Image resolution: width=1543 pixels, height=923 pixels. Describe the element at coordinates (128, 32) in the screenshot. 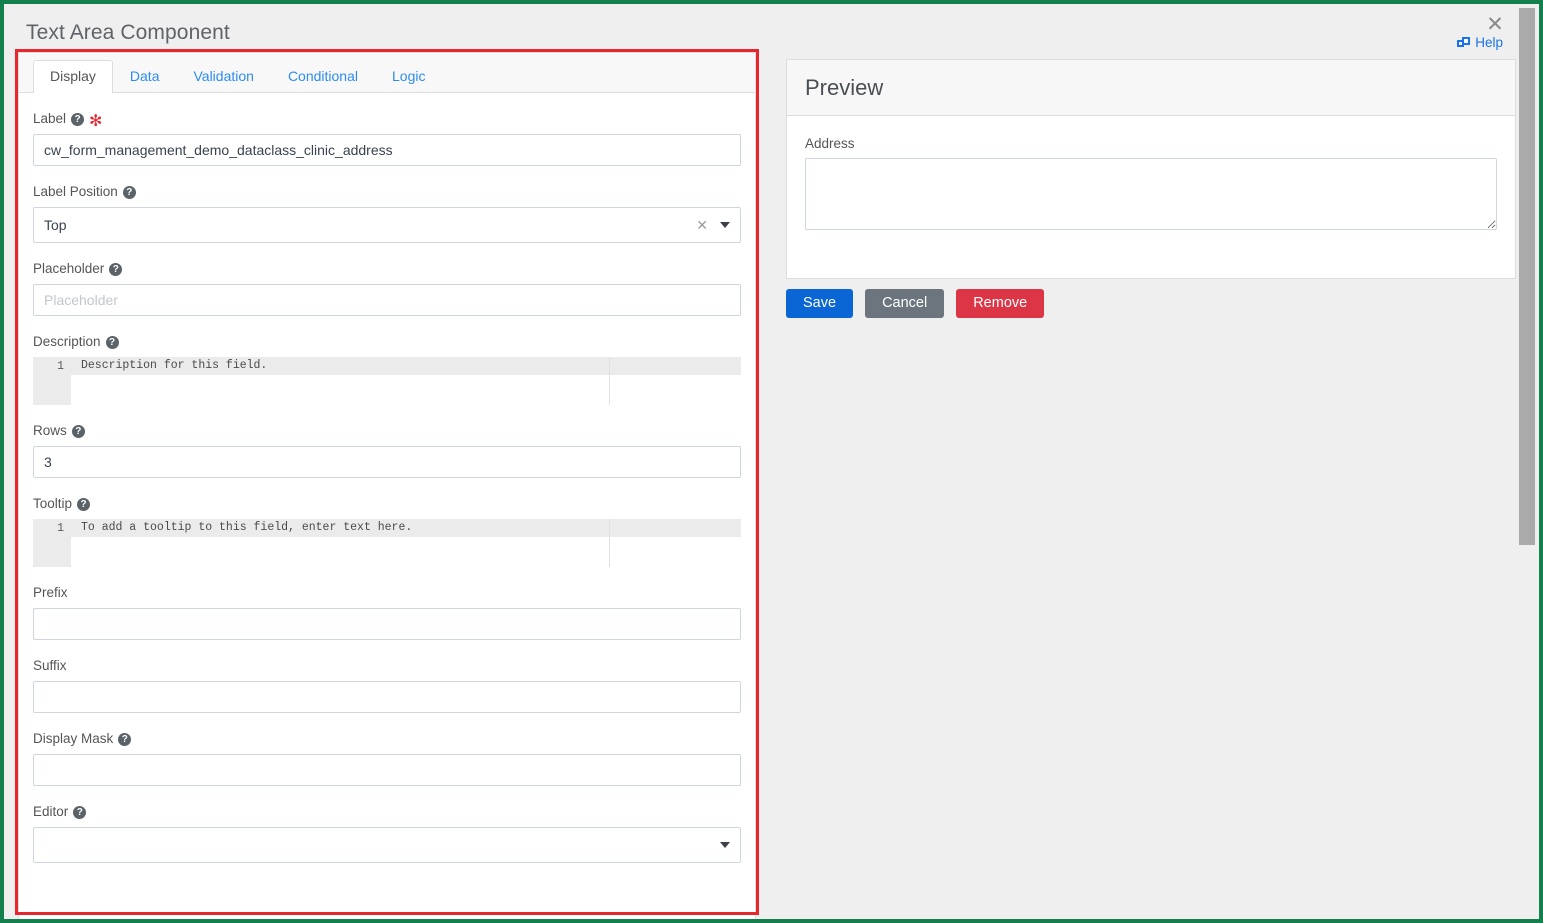

I see `dialog-title: Text Area Component` at that location.